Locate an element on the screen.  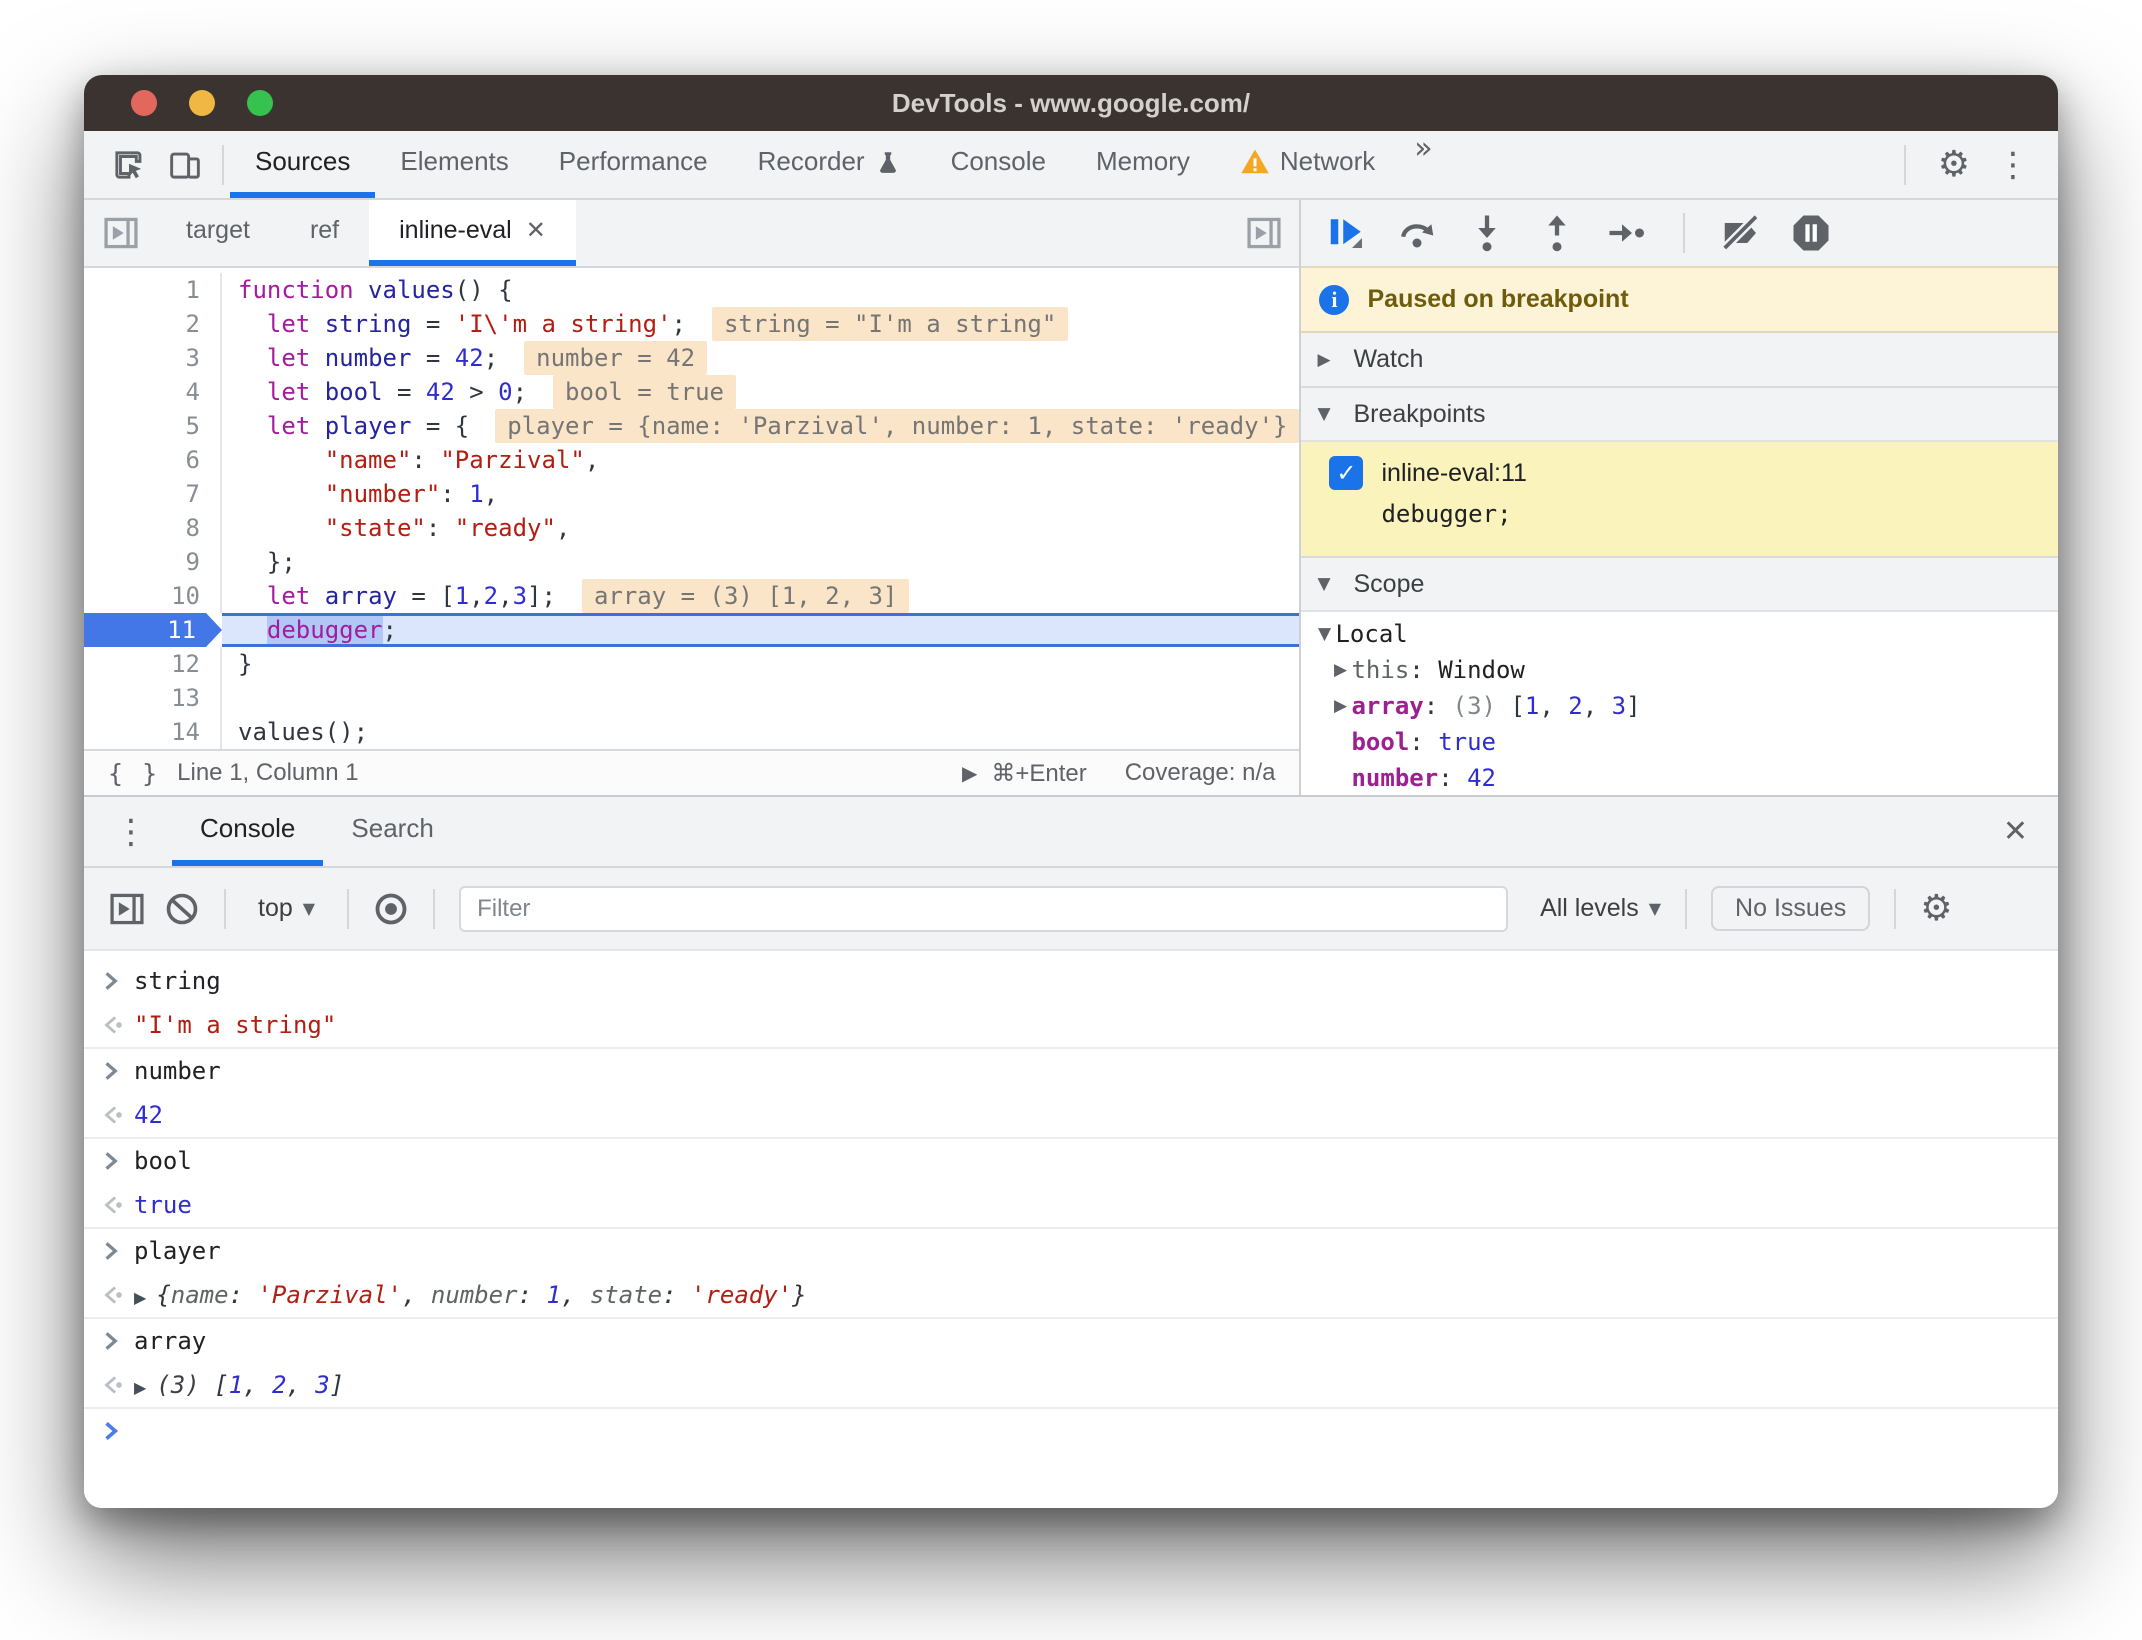
show-navigator-icon is located at coordinates (120, 233).